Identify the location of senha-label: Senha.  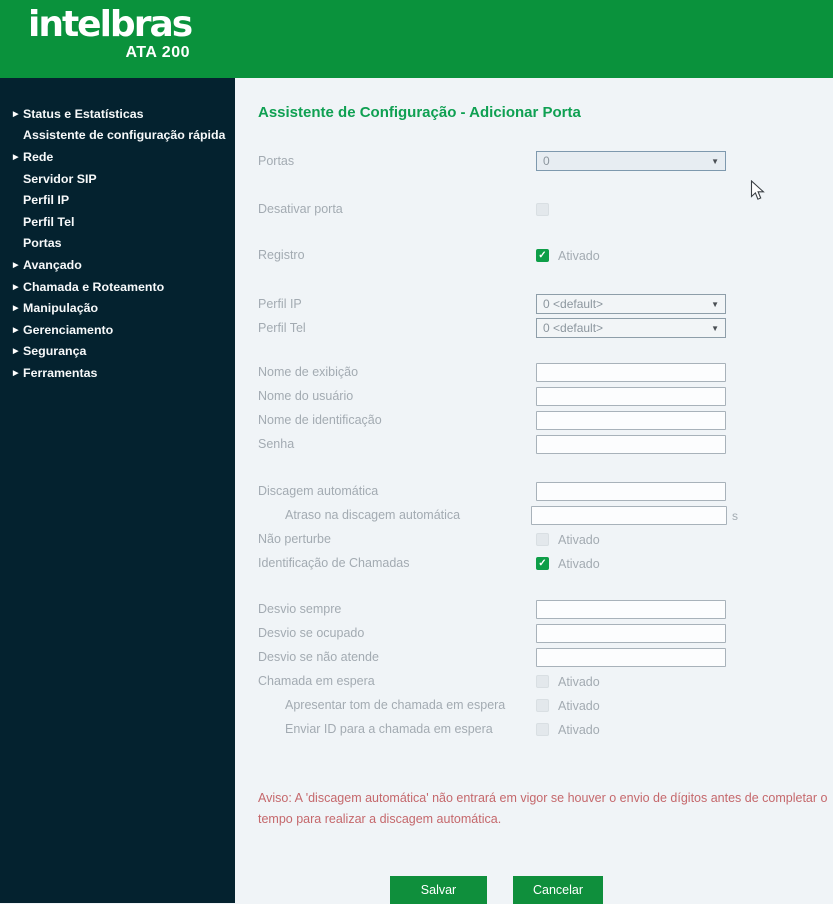
(276, 444).